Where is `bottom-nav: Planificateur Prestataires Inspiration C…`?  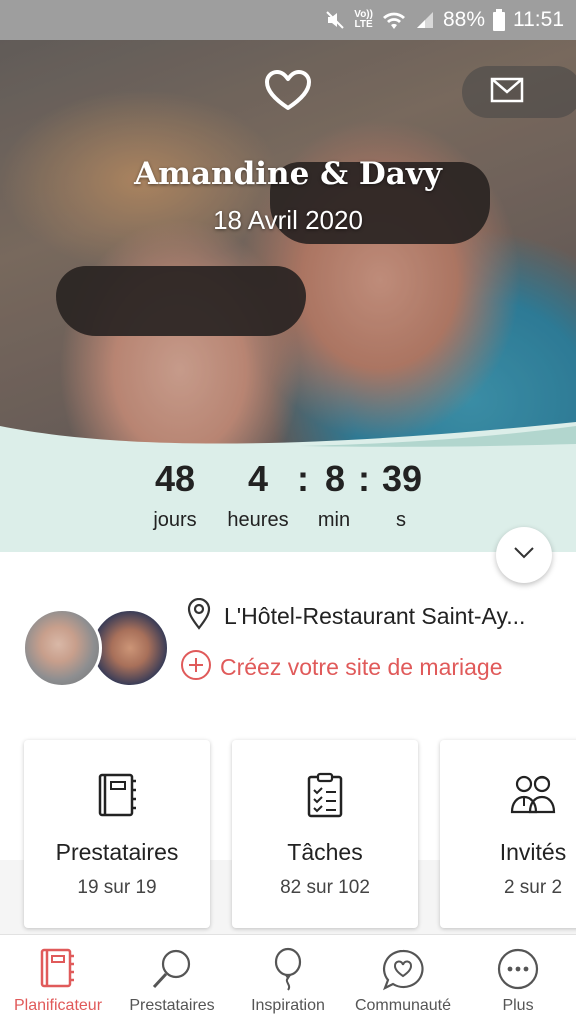
bottom-nav: Planificateur Prestataires Inspiration C… is located at coordinates (288, 979).